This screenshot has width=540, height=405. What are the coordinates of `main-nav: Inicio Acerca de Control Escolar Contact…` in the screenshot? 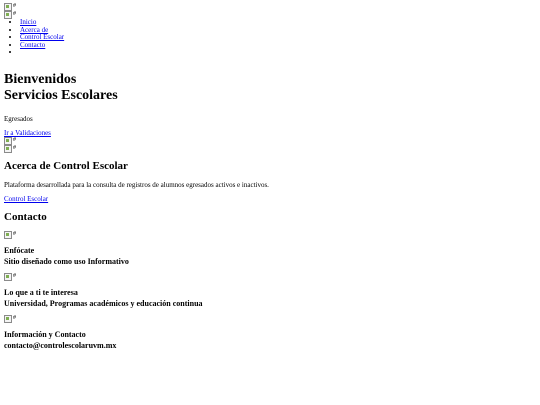 It's located at (34, 37).